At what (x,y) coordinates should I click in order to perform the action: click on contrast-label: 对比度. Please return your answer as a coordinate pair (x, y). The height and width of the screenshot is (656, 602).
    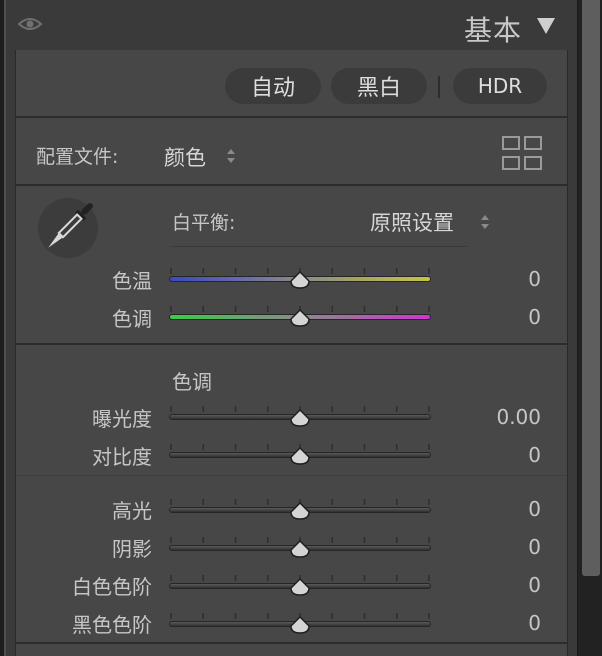
    Looking at the image, I should click on (122, 457).